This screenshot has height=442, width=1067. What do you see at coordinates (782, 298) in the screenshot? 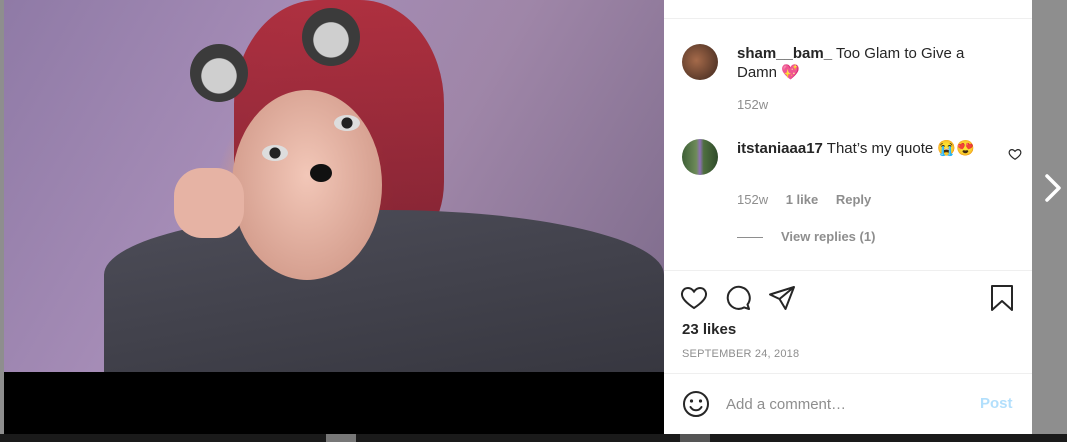
I see `paper-plane-icon` at bounding box center [782, 298].